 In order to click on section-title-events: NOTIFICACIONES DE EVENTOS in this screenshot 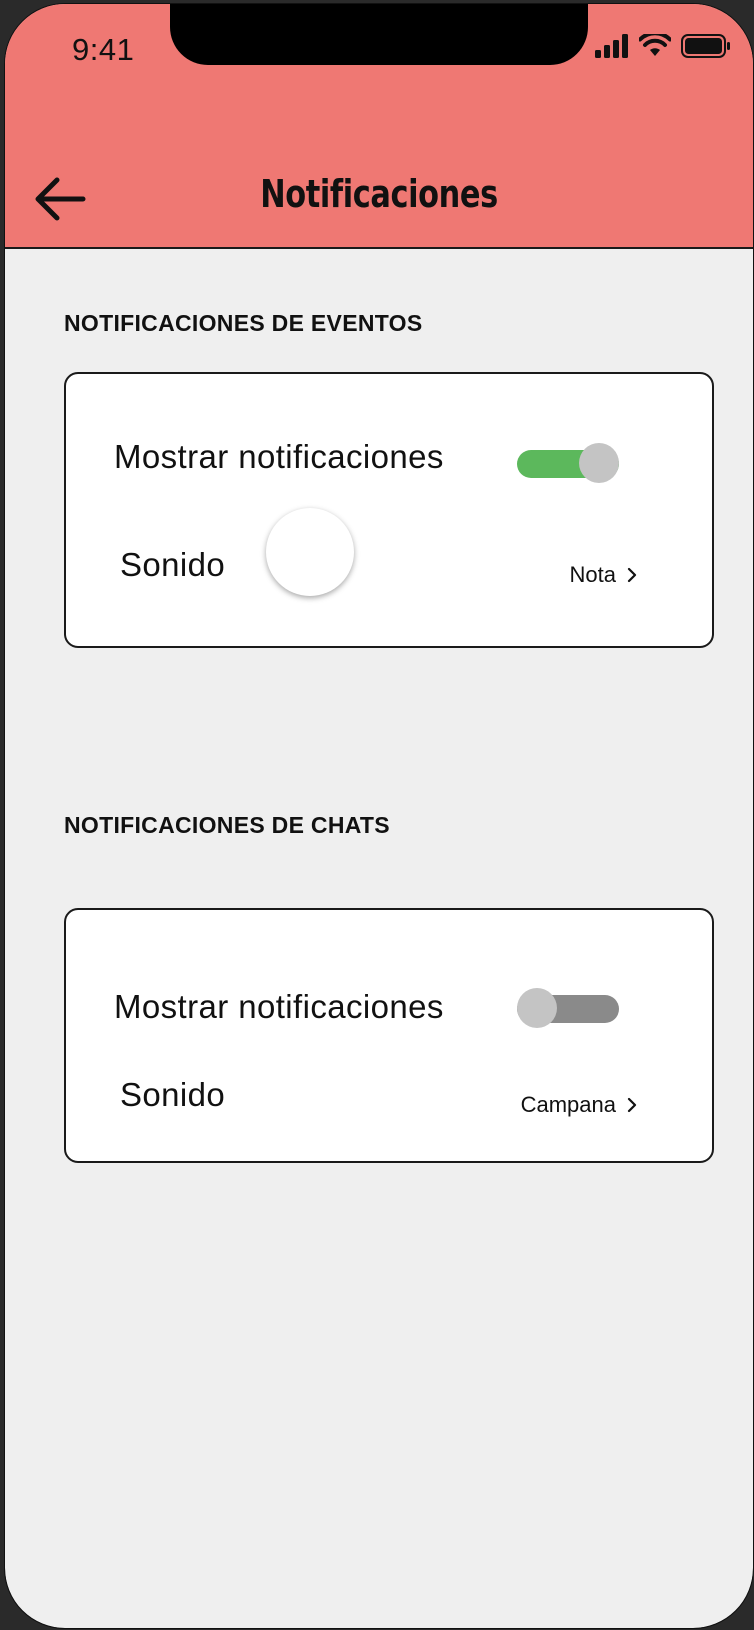, I will do `click(243, 323)`.